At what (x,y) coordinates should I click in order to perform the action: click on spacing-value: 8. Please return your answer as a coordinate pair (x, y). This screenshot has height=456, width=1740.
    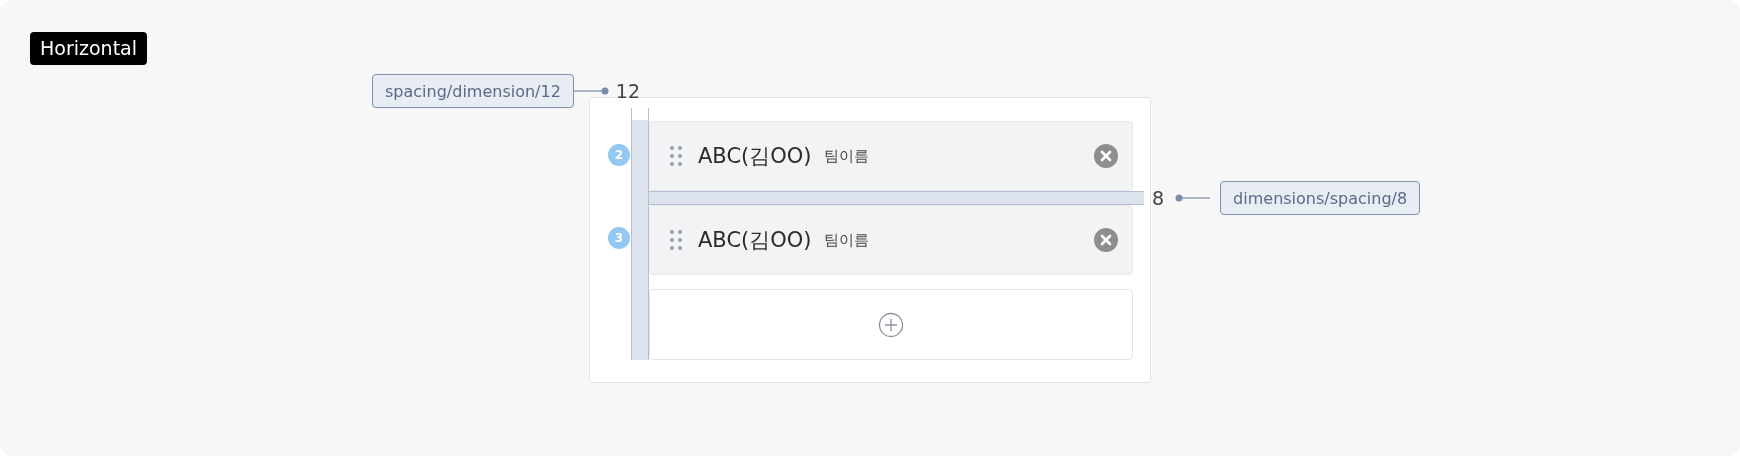
    Looking at the image, I should click on (1158, 198).